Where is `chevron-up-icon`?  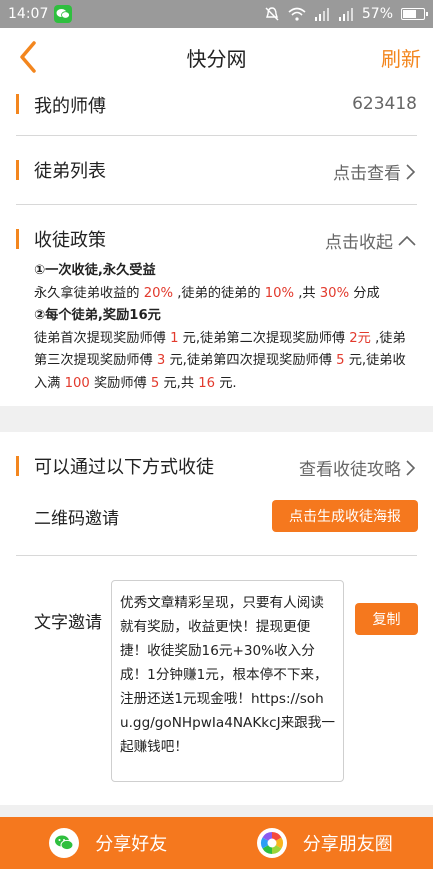
chevron-up-icon is located at coordinates (407, 240).